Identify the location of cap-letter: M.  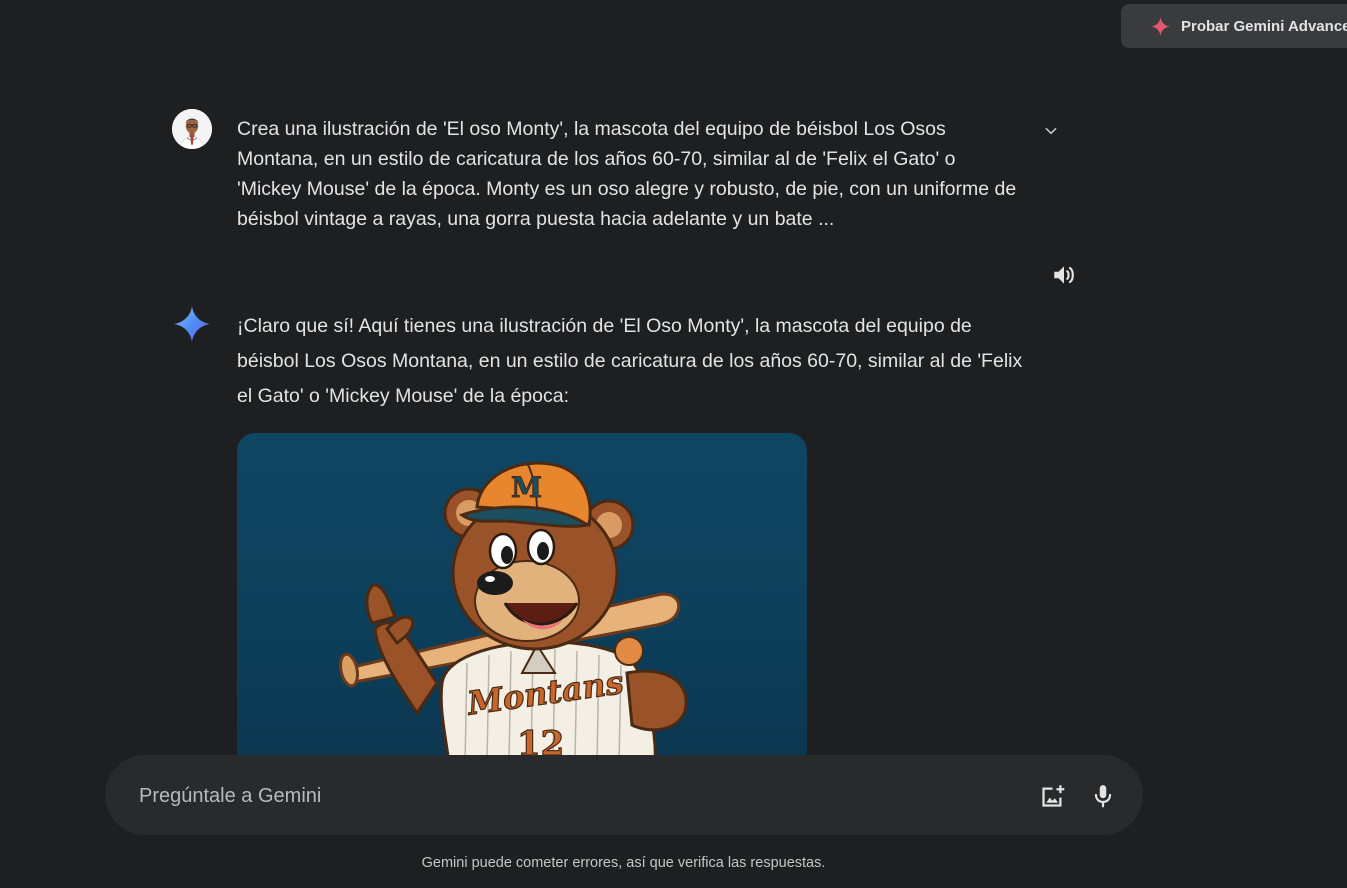
(526, 487).